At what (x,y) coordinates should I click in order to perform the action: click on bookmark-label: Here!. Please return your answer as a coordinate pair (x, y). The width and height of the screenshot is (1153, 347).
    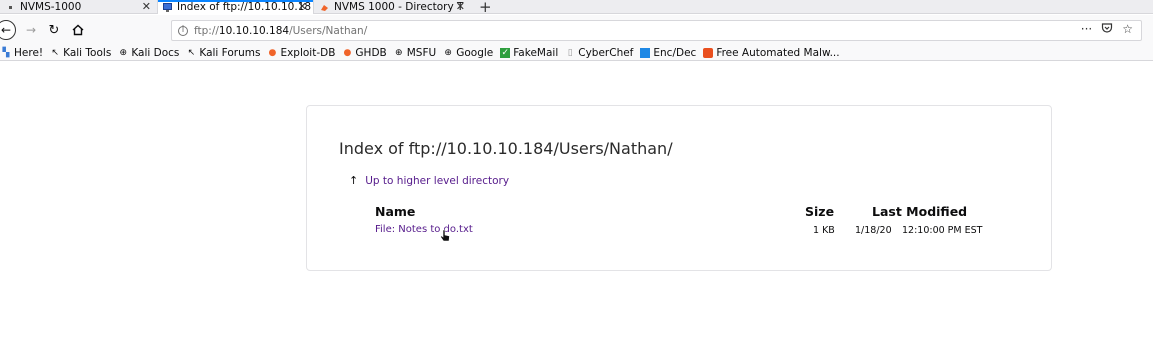
    Looking at the image, I should click on (29, 52).